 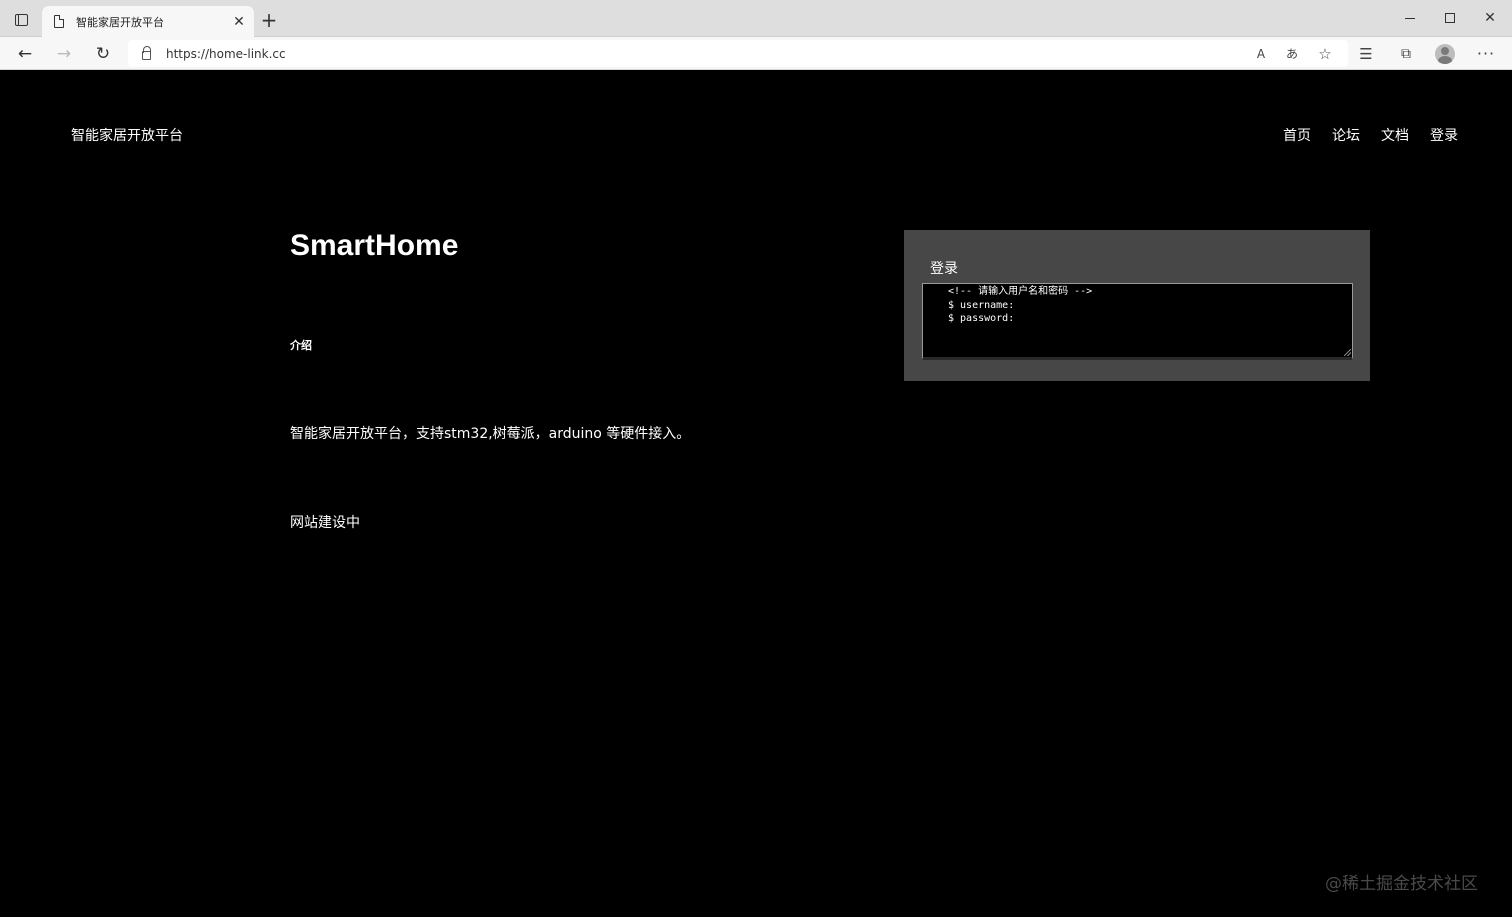 What do you see at coordinates (1445, 54) in the screenshot?
I see `profile-icon` at bounding box center [1445, 54].